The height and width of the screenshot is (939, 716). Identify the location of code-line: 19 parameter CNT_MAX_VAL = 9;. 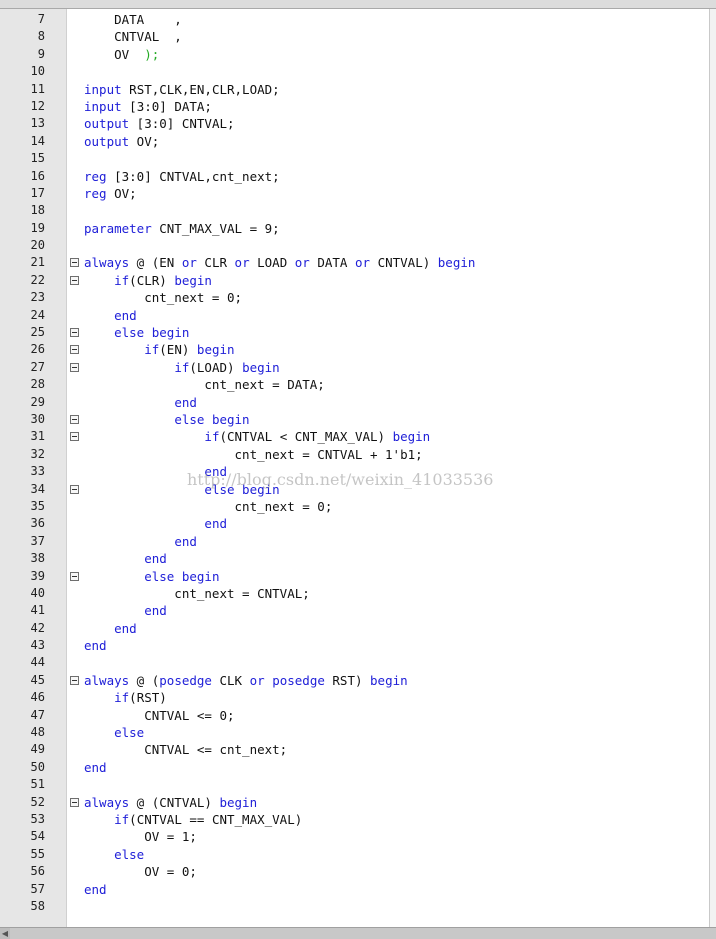
(355, 228).